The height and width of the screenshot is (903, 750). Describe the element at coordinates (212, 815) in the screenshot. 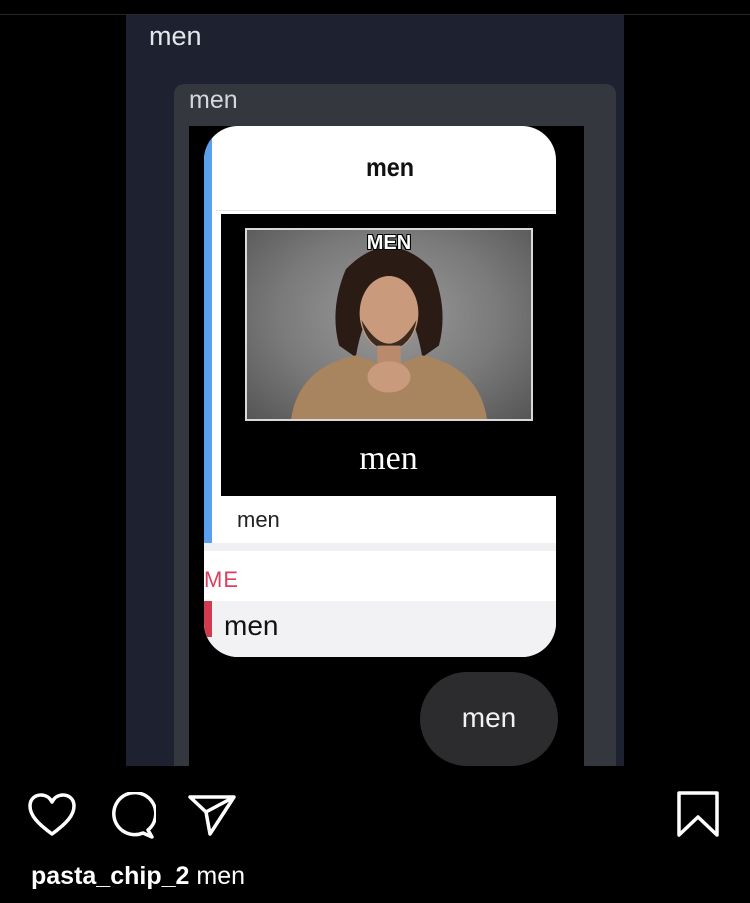

I see `send-icon` at that location.